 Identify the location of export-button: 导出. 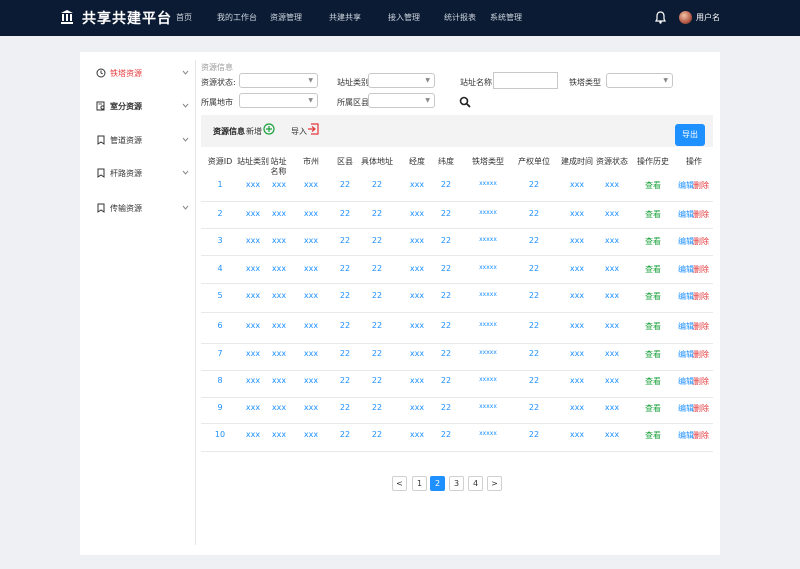
(690, 135).